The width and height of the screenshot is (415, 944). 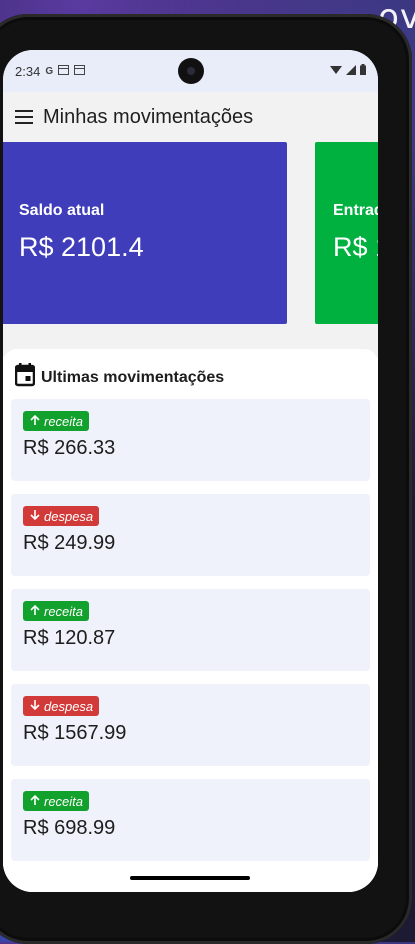 I want to click on wifi-icon, so click(x=336, y=71).